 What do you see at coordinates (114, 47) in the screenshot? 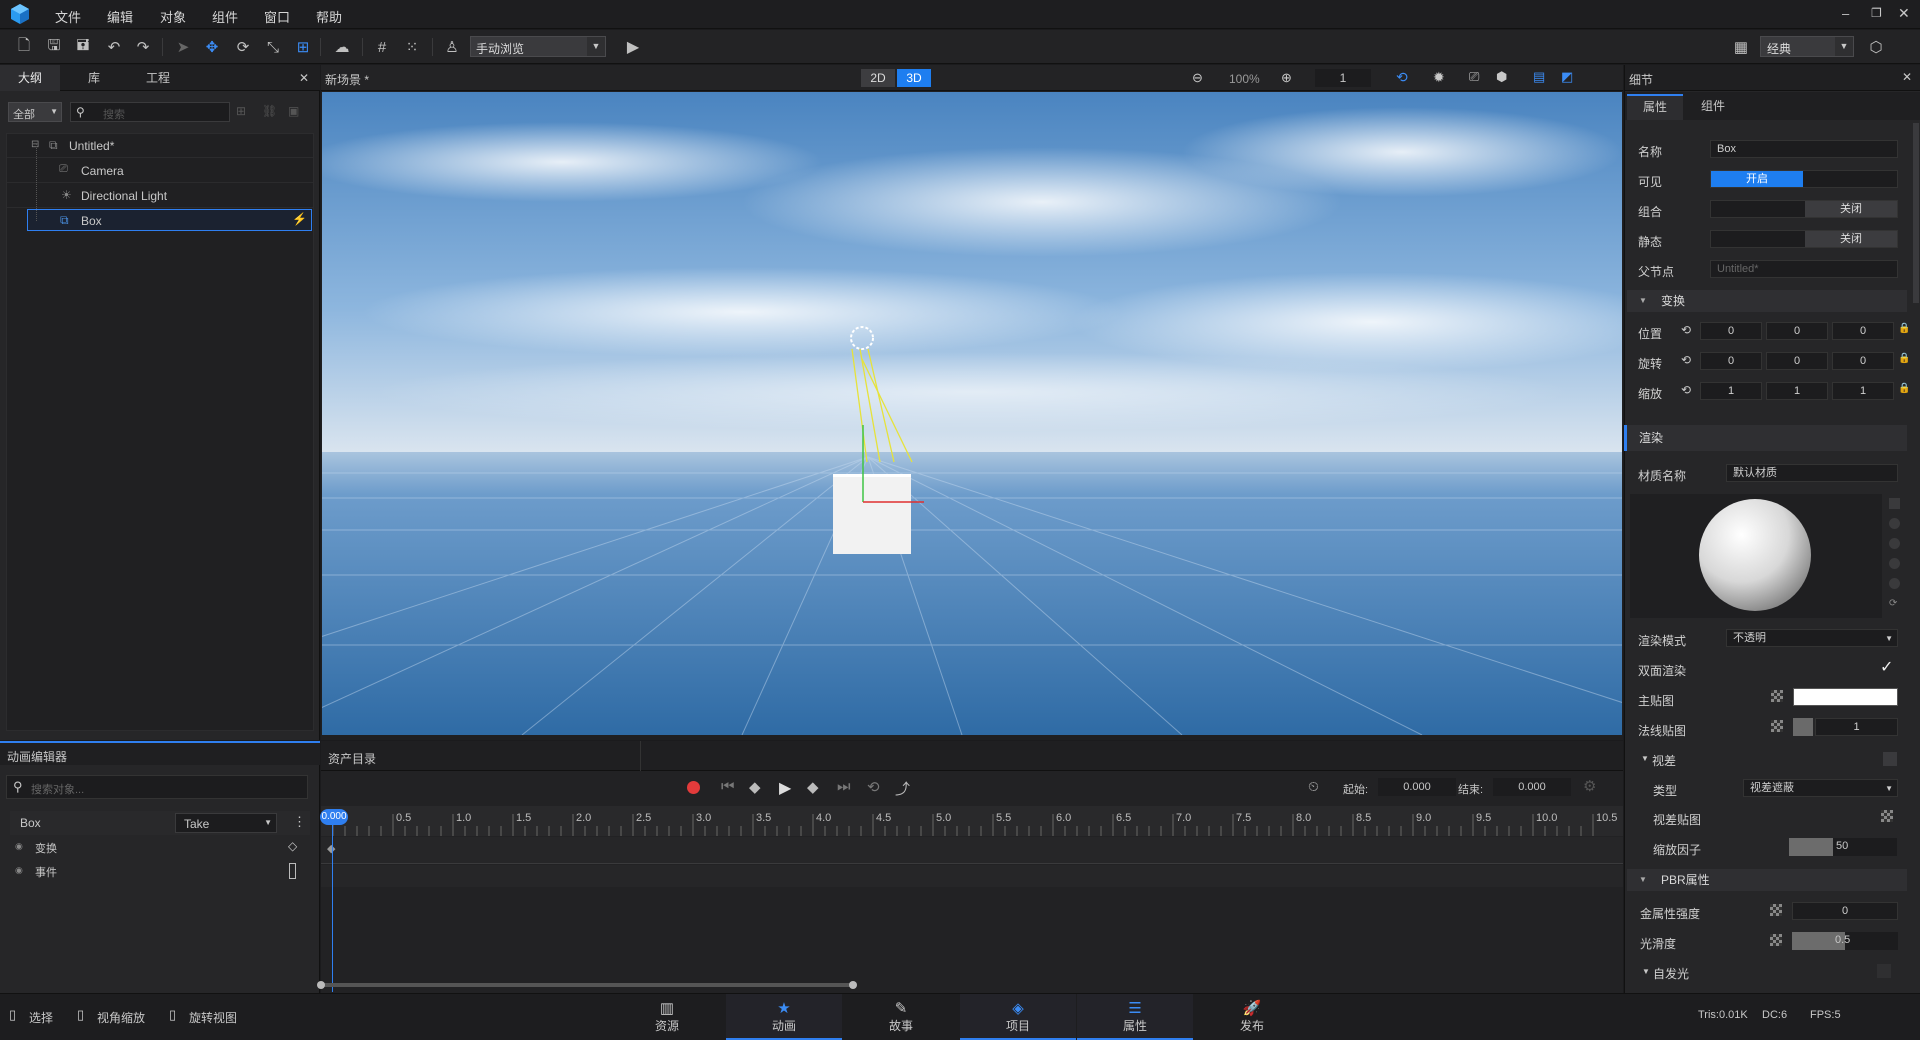
I see `undo-icon: ↶` at bounding box center [114, 47].